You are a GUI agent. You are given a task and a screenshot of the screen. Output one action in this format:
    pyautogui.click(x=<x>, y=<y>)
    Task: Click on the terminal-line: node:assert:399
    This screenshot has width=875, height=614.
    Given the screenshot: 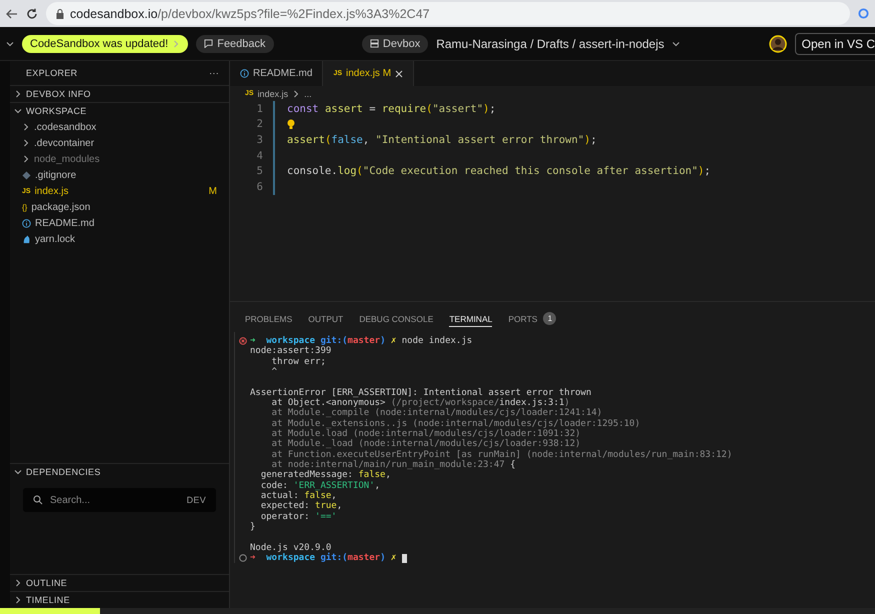 What is the action you would take?
    pyautogui.click(x=291, y=351)
    